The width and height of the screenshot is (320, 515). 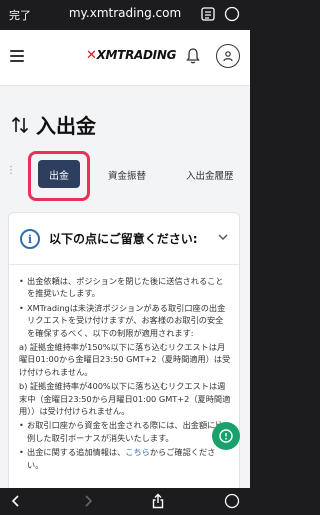 What do you see at coordinates (208, 14) in the screenshot?
I see `reader-mode-icon` at bounding box center [208, 14].